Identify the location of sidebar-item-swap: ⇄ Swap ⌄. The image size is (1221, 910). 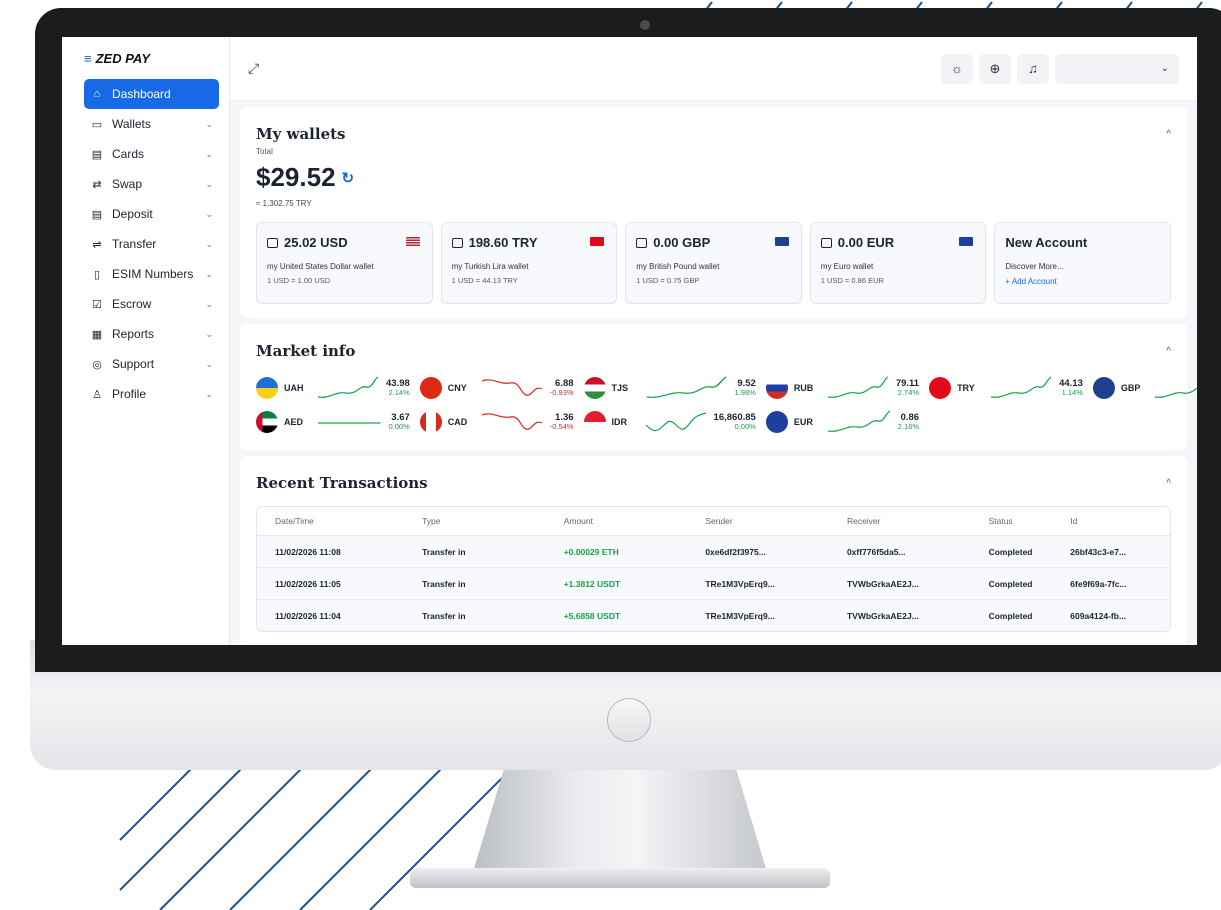
(151, 184).